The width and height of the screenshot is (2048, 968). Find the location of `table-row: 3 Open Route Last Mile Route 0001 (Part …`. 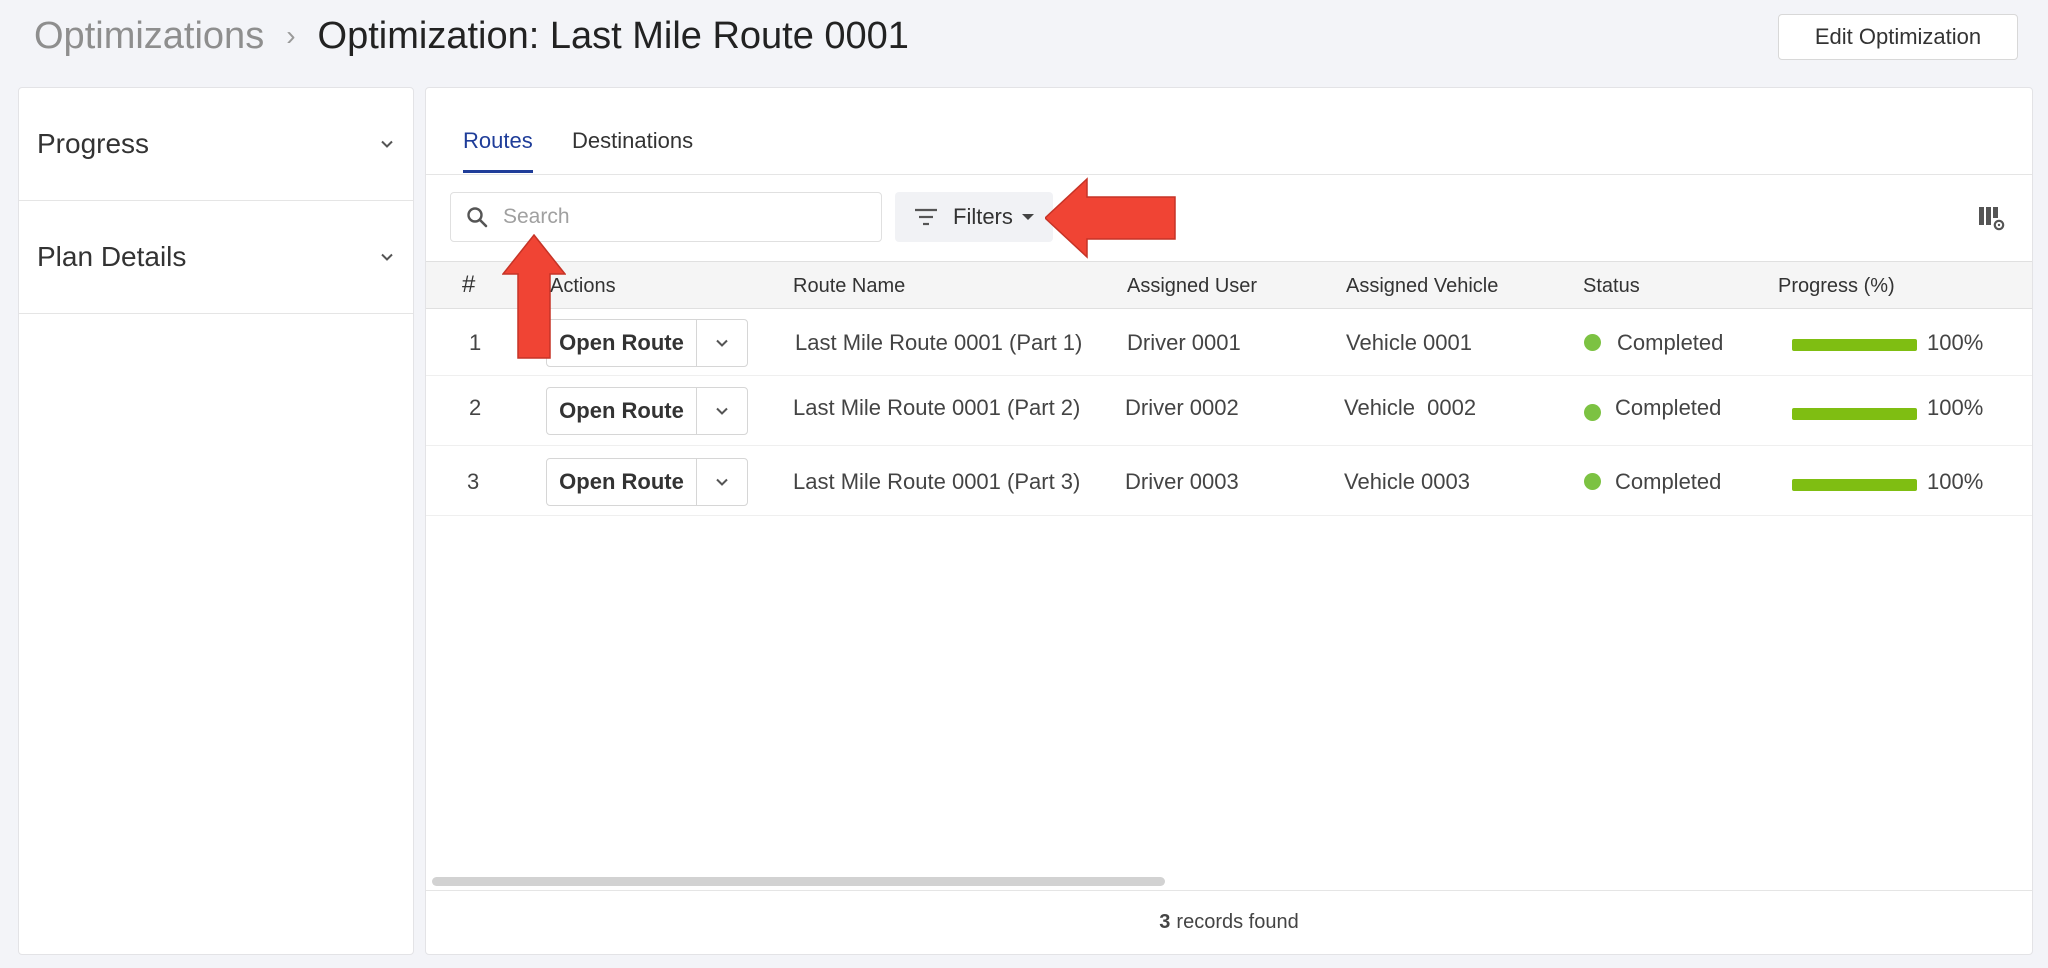

table-row: 3 Open Route Last Mile Route 0001 (Part … is located at coordinates (1229, 481).